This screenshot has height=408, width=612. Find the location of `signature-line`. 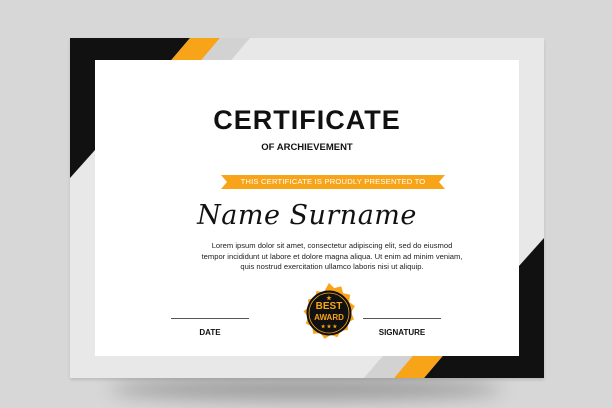

signature-line is located at coordinates (402, 318).